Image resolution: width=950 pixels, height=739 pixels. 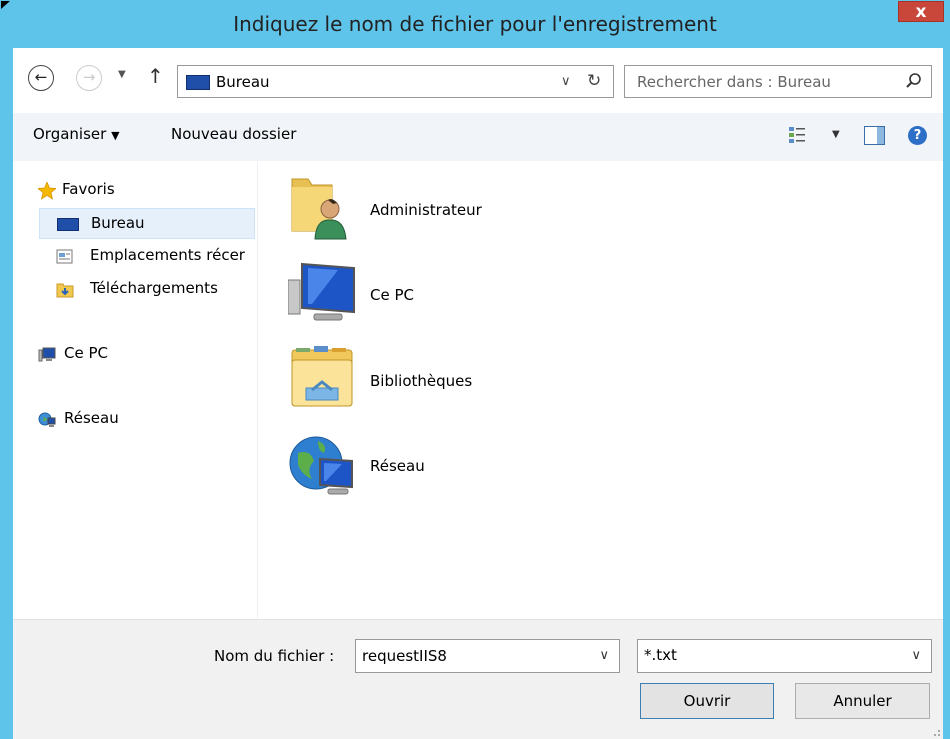 I want to click on up-arrow-icon: ↑, so click(x=155, y=76).